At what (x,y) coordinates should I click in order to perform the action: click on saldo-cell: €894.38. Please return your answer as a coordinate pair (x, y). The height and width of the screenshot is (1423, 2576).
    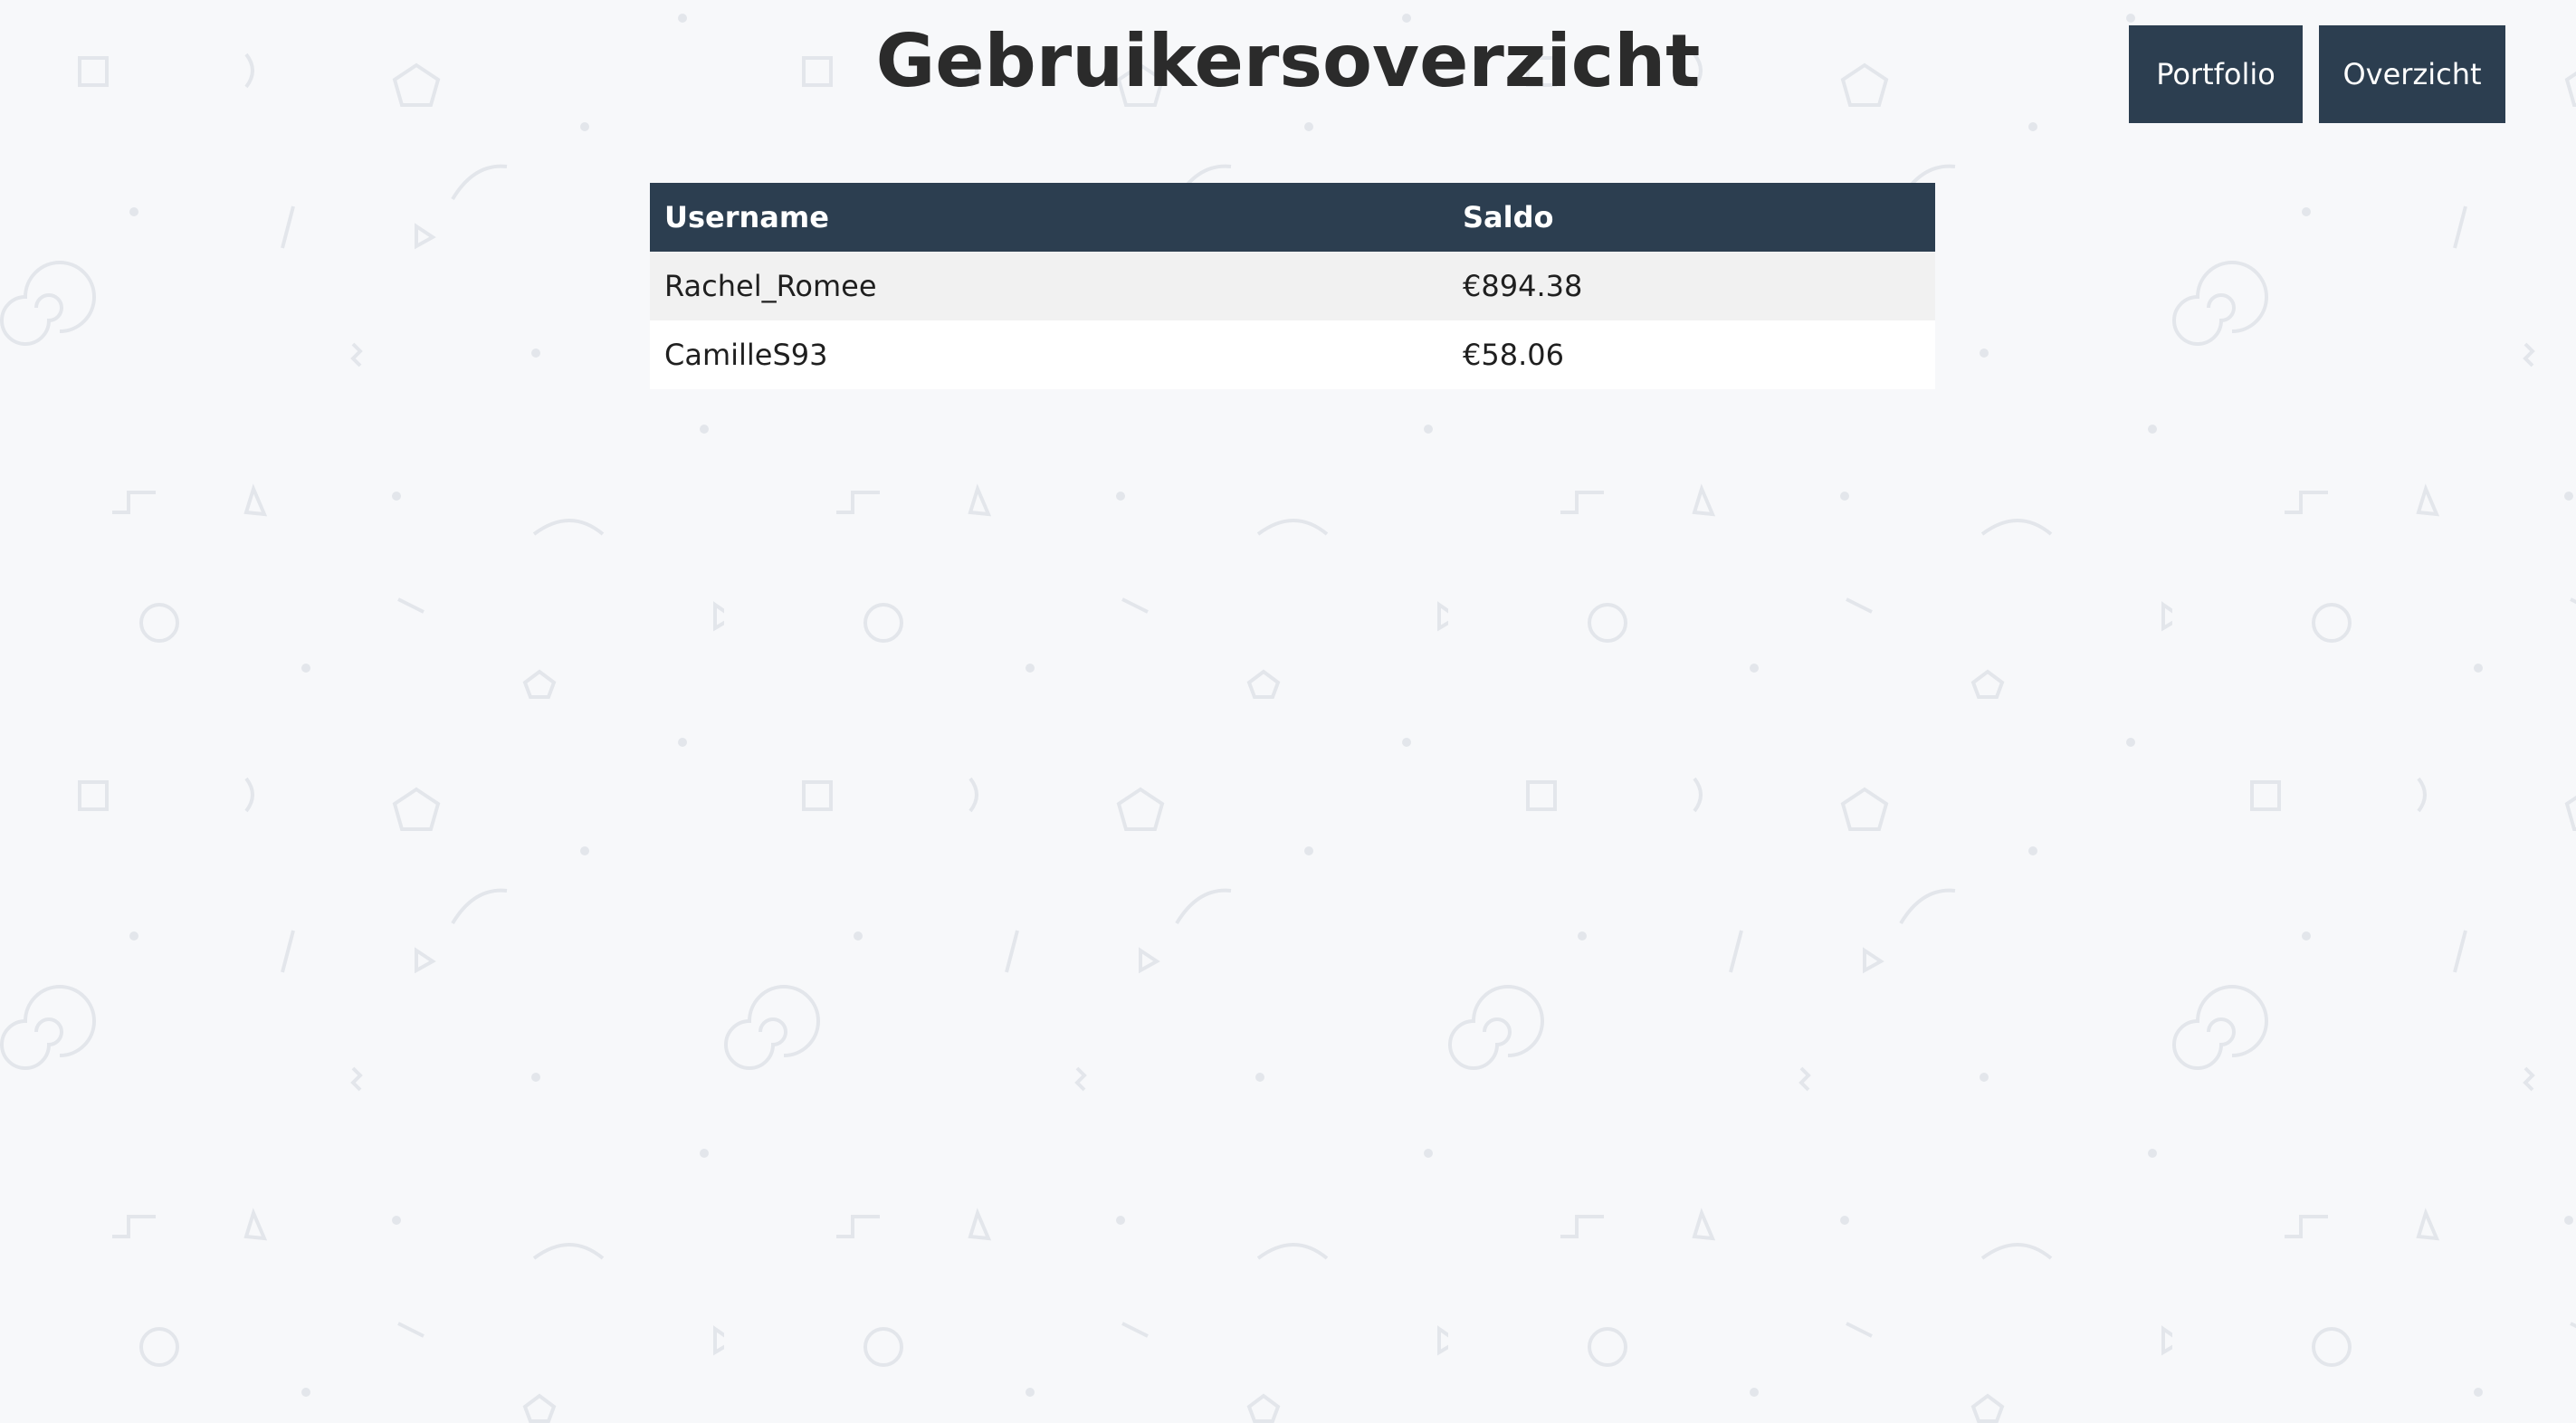
    Looking at the image, I should click on (1691, 286).